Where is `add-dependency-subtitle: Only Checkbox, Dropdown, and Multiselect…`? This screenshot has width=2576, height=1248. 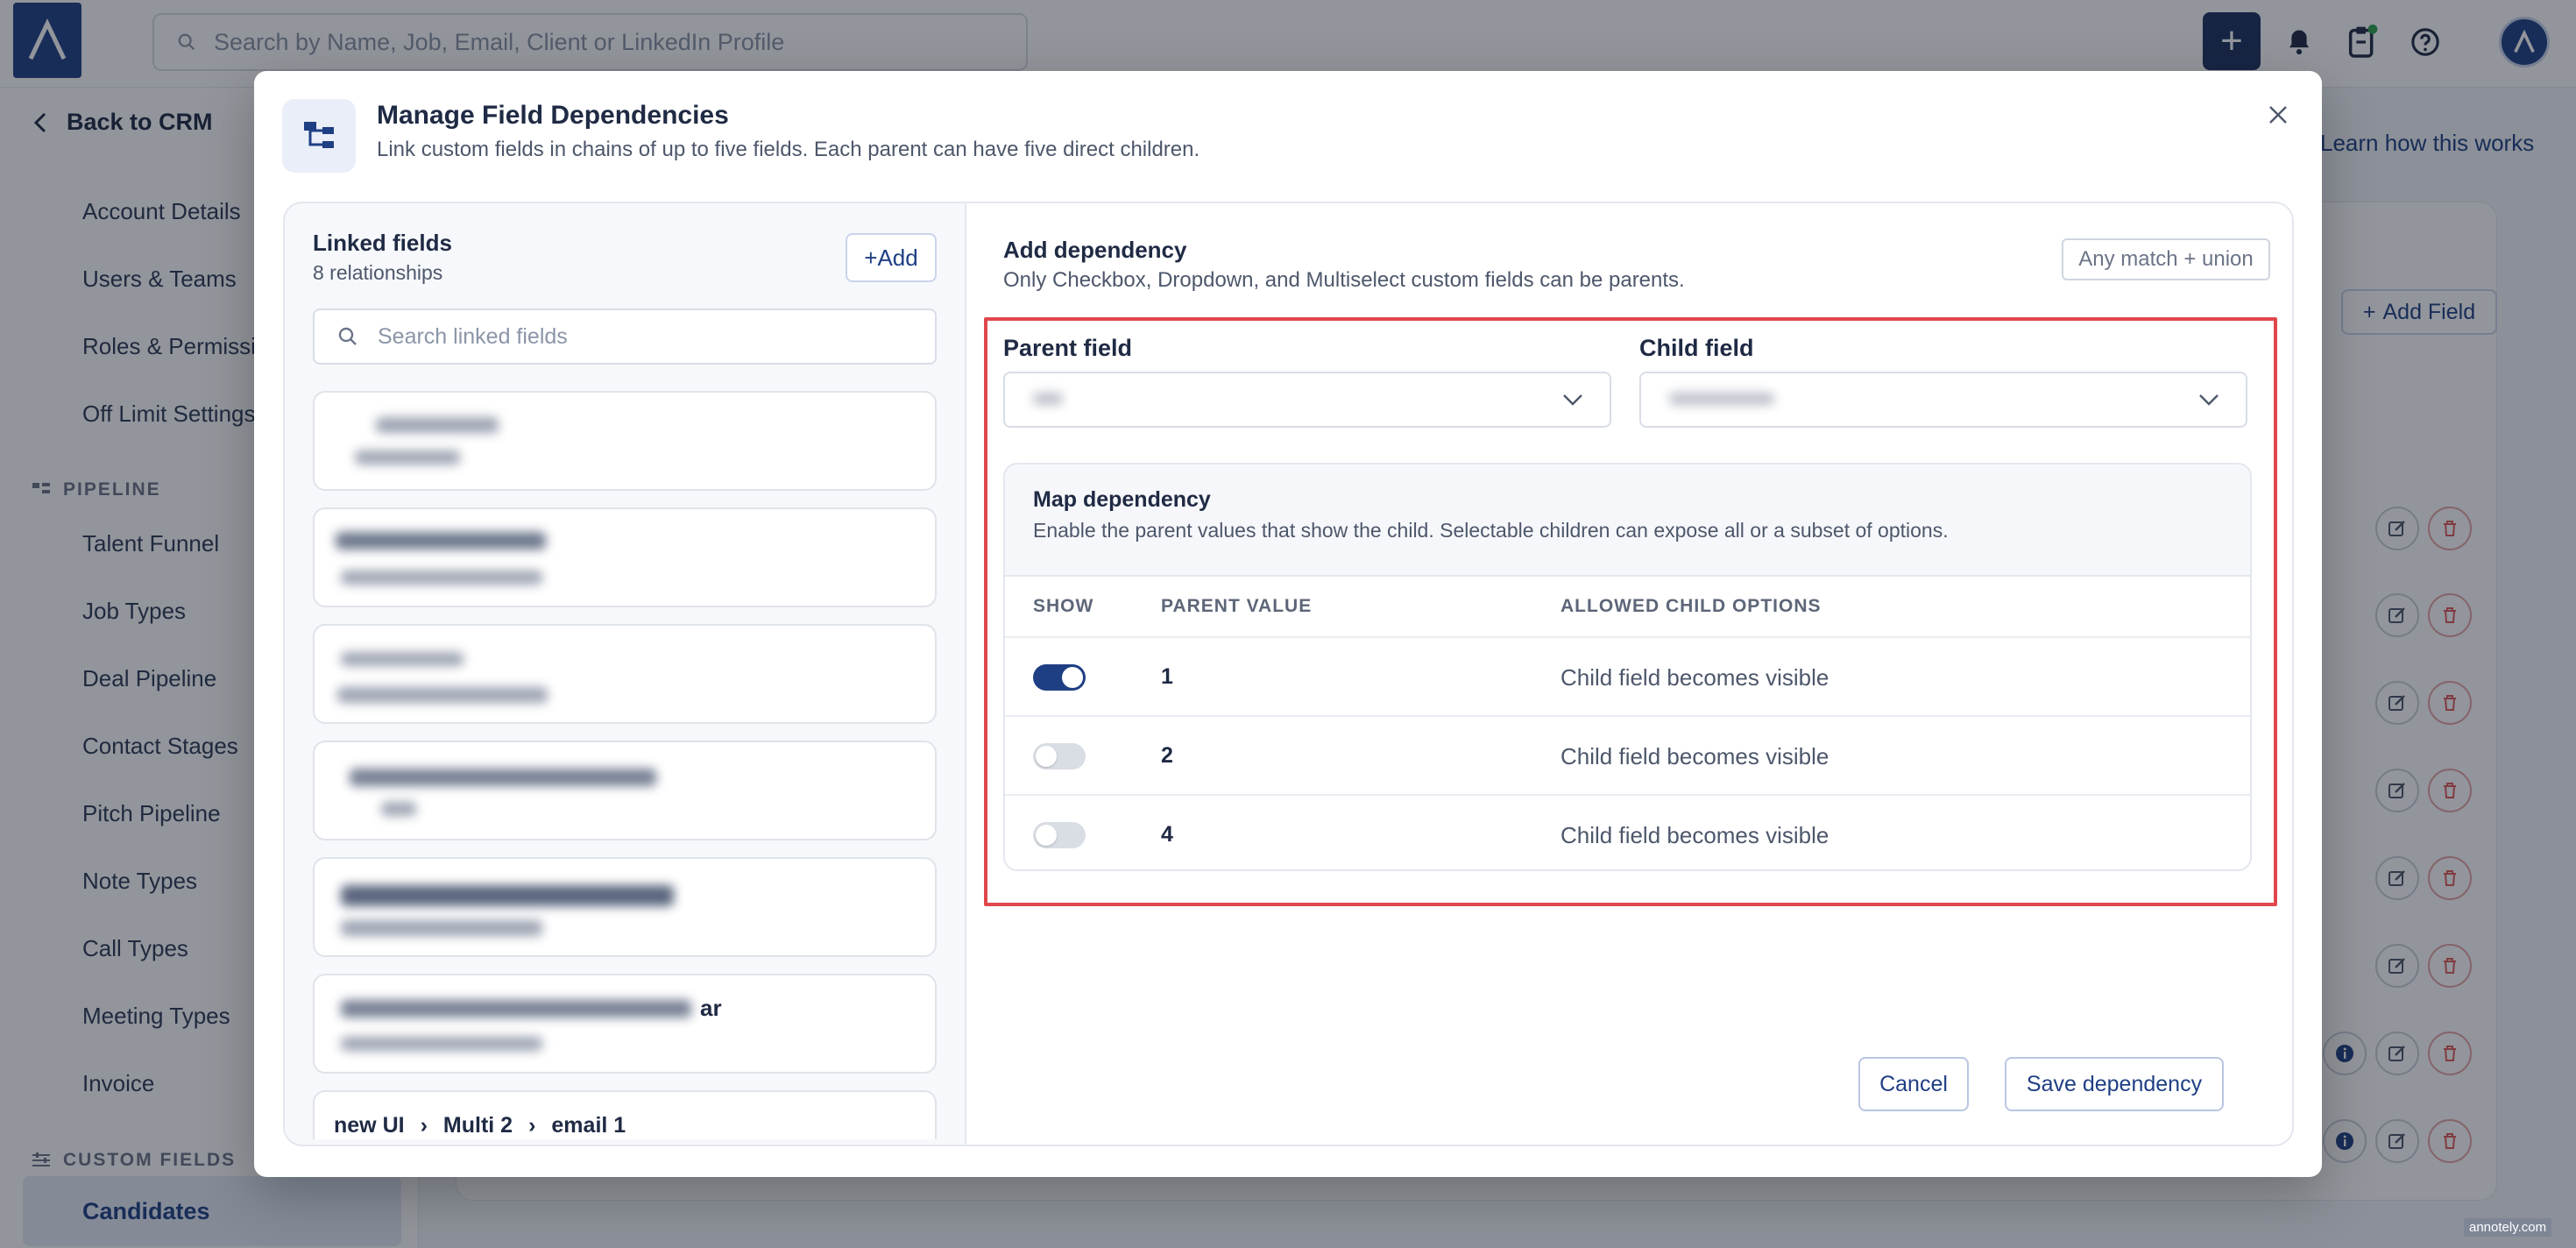 add-dependency-subtitle: Only Checkbox, Dropdown, and Multiselect… is located at coordinates (1344, 280).